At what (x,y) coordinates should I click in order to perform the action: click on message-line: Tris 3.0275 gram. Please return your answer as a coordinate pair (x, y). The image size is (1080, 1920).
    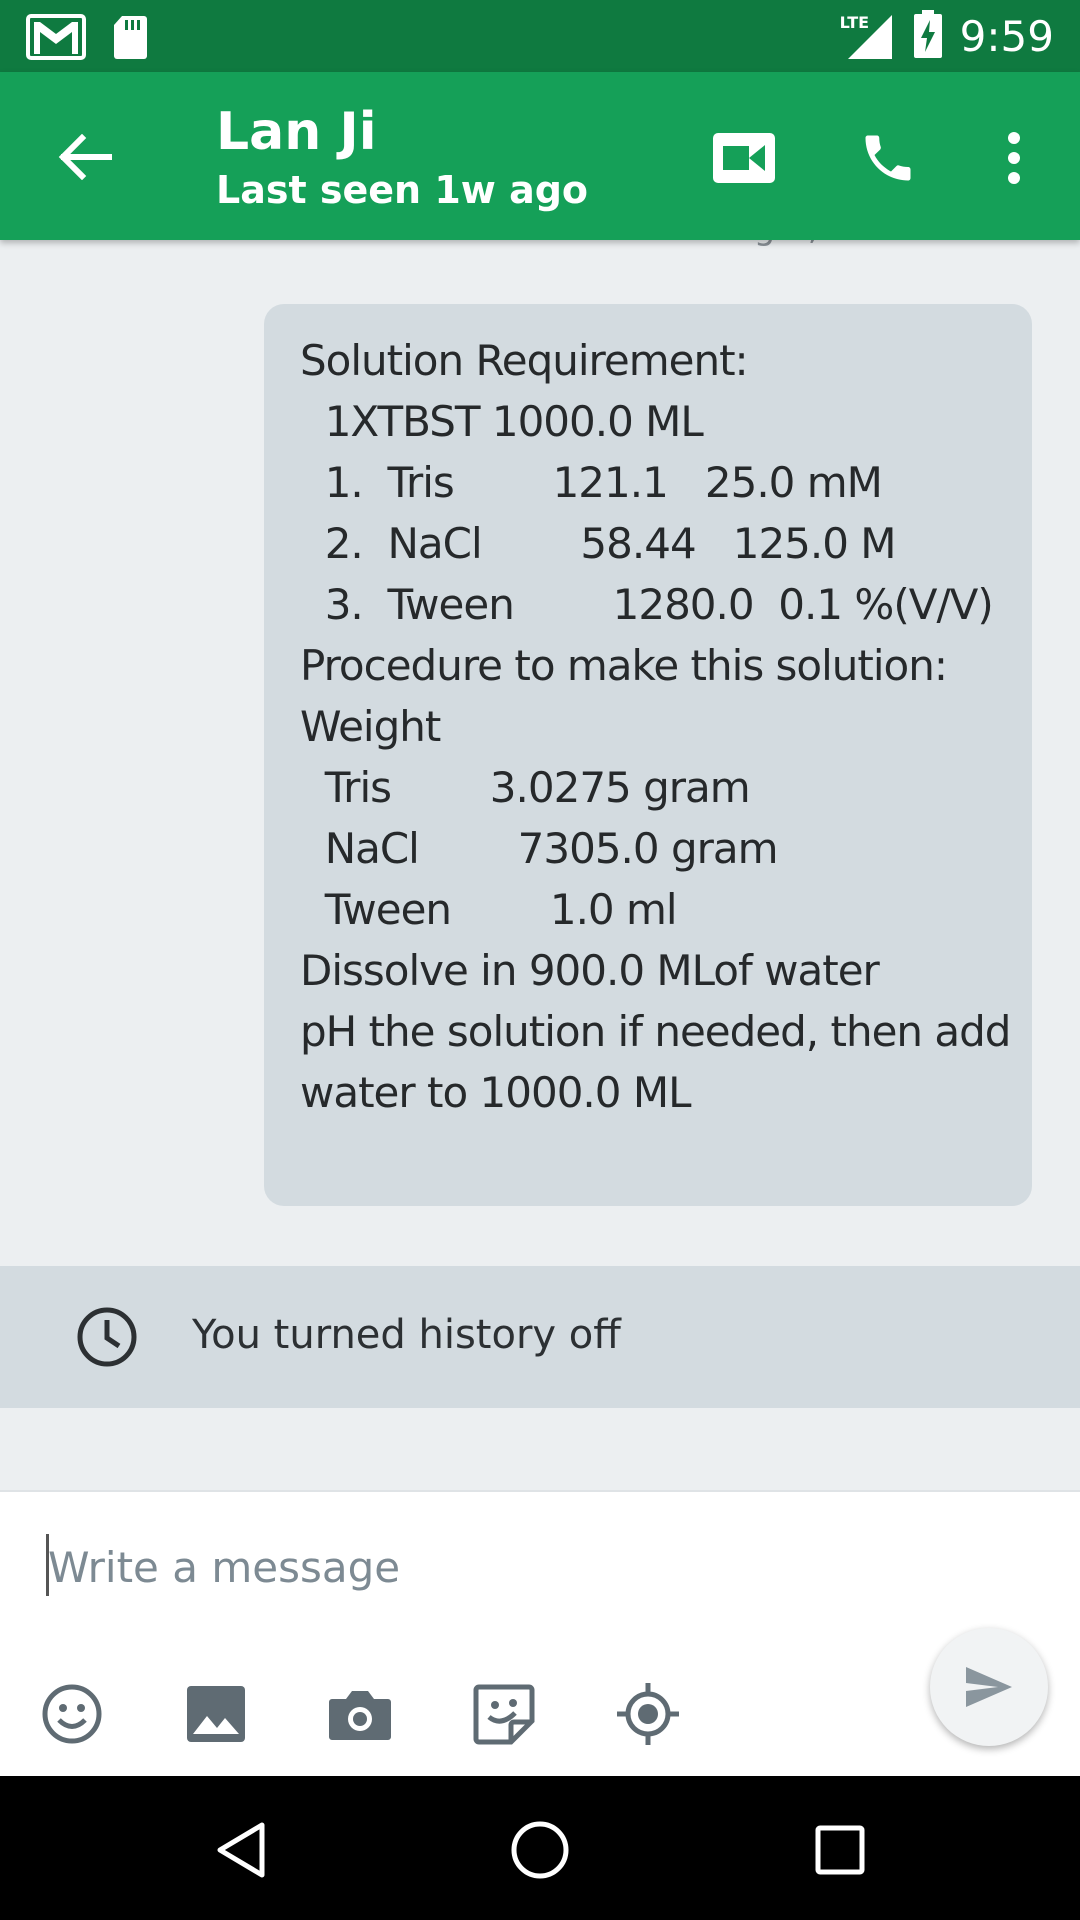
    Looking at the image, I should click on (525, 787).